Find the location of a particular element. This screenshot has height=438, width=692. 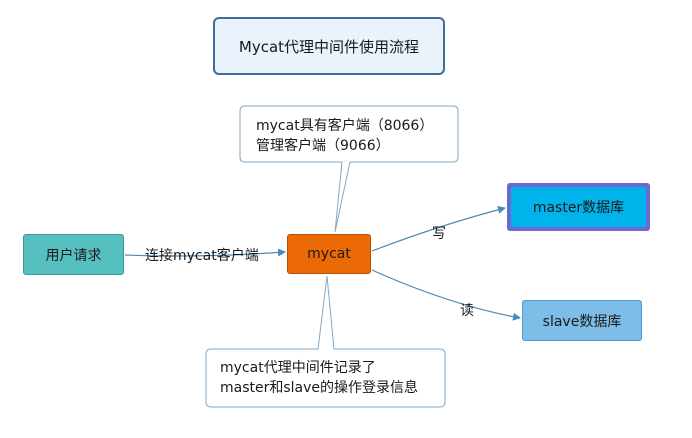

node-slave-db: slave数据库 is located at coordinates (582, 320).